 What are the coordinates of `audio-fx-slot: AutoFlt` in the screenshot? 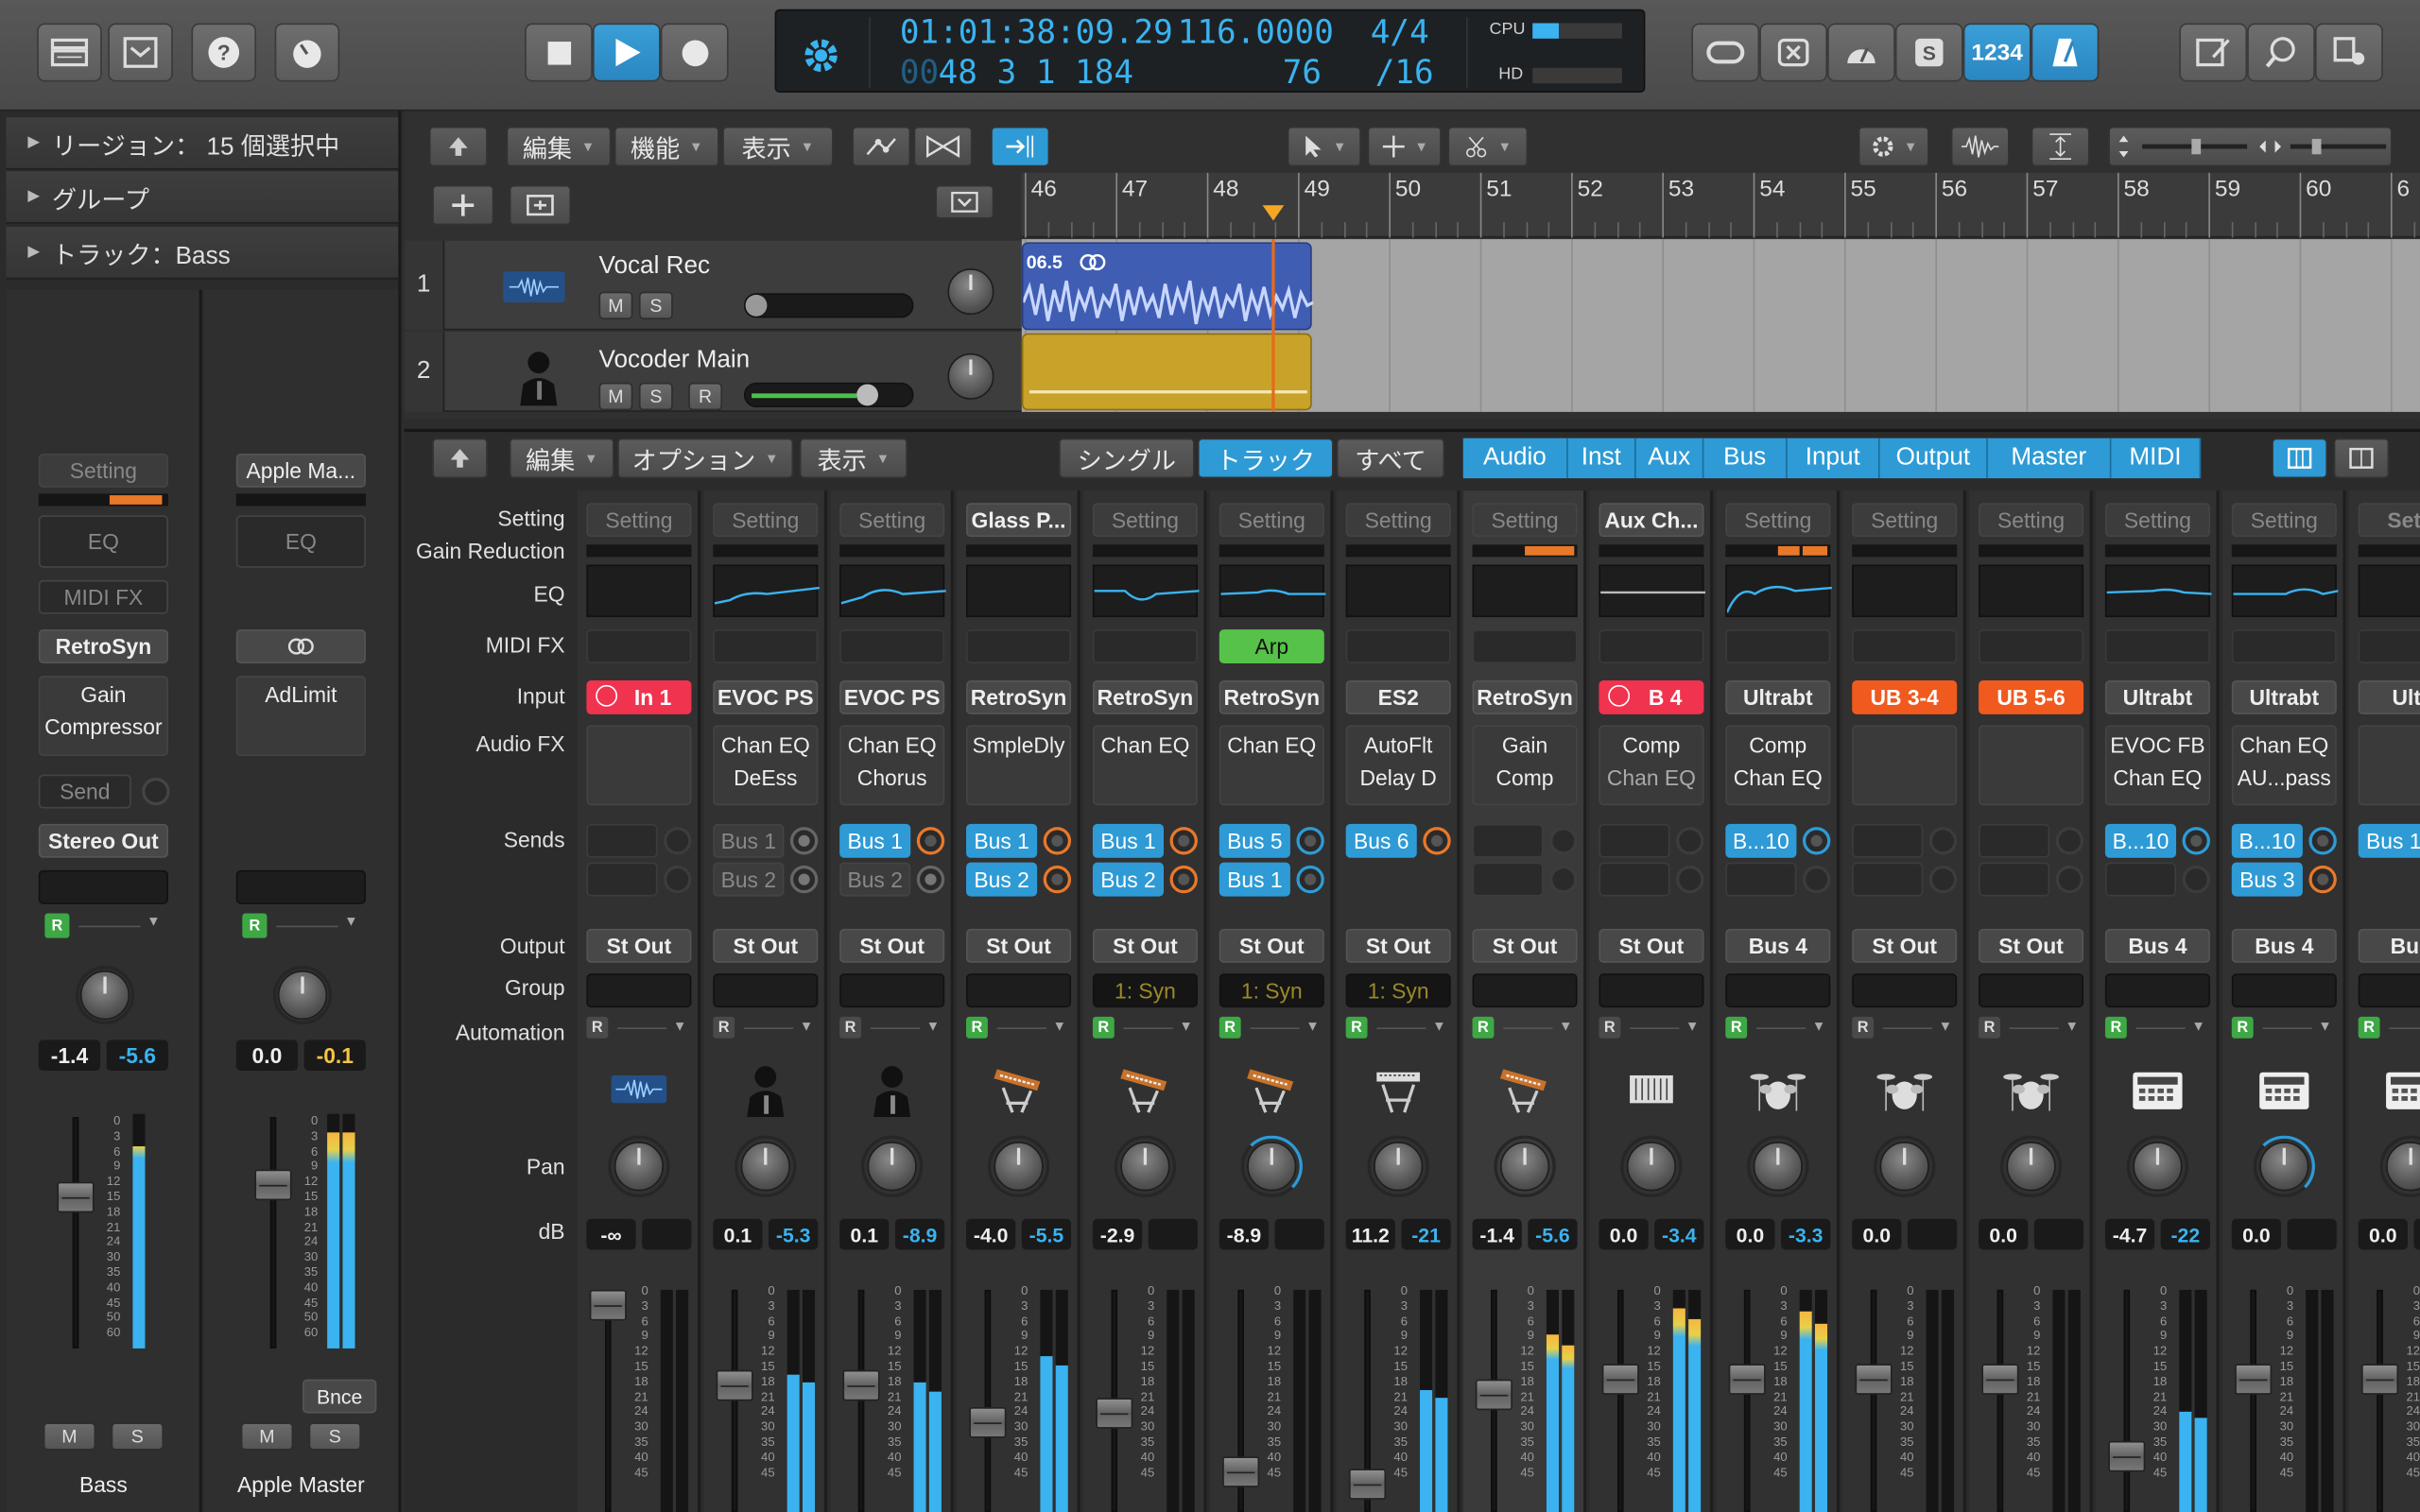 It's located at (1398, 745).